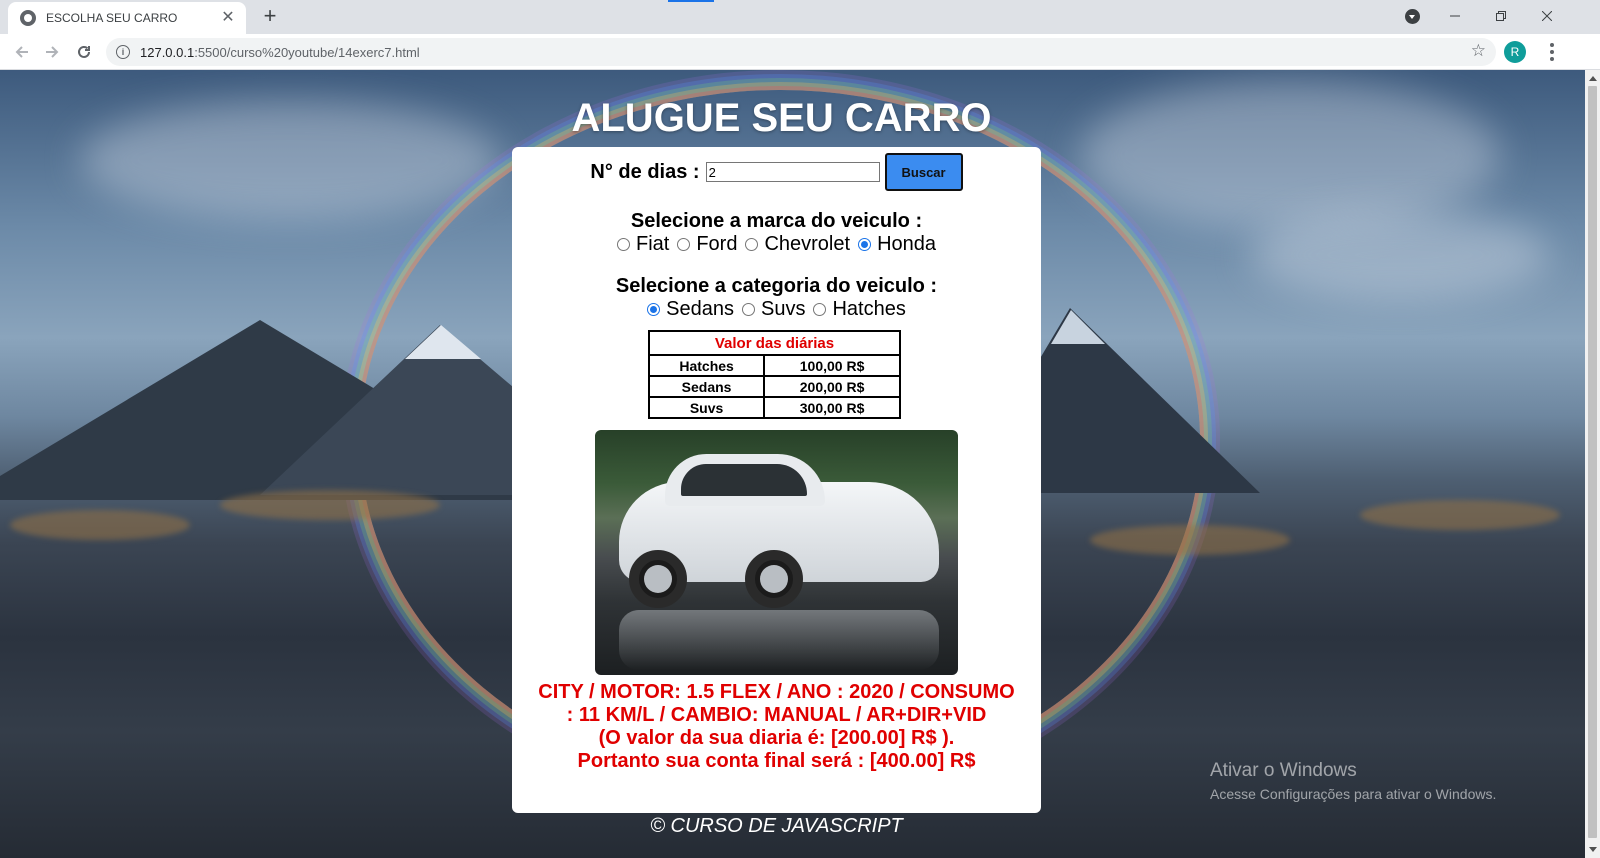  I want to click on menu-icon, so click(1552, 52).